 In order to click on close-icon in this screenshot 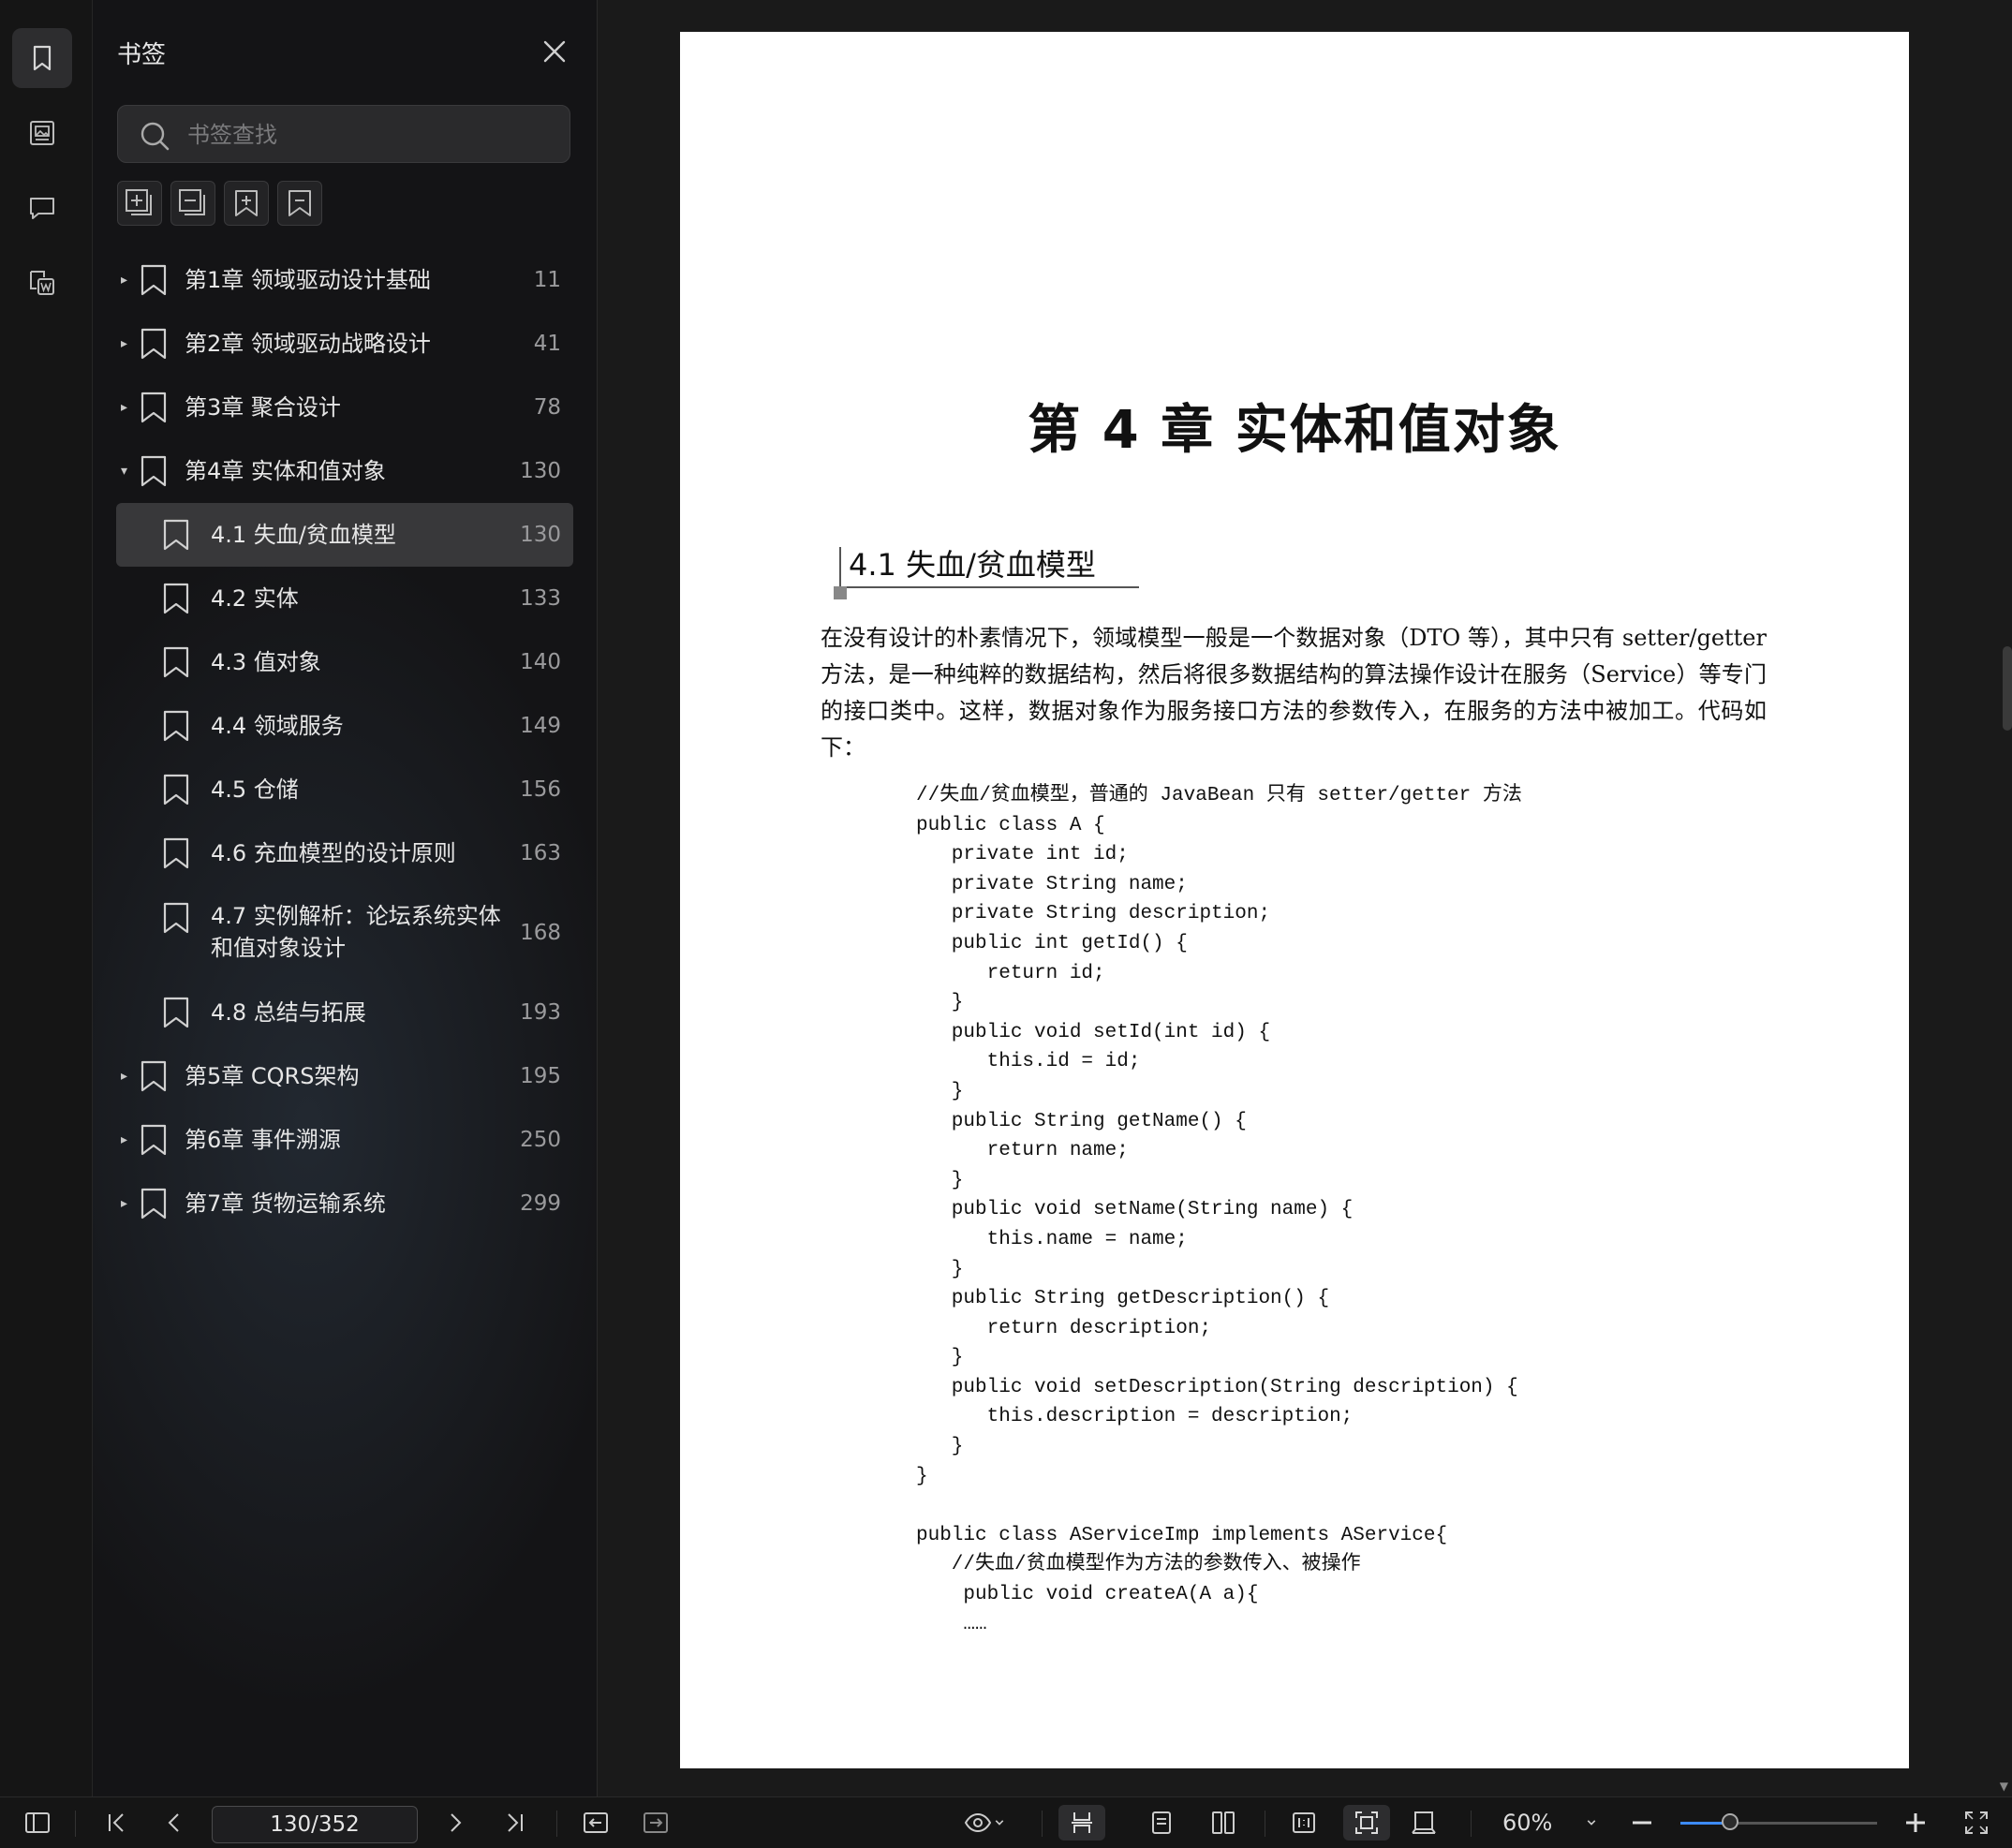, I will do `click(554, 52)`.